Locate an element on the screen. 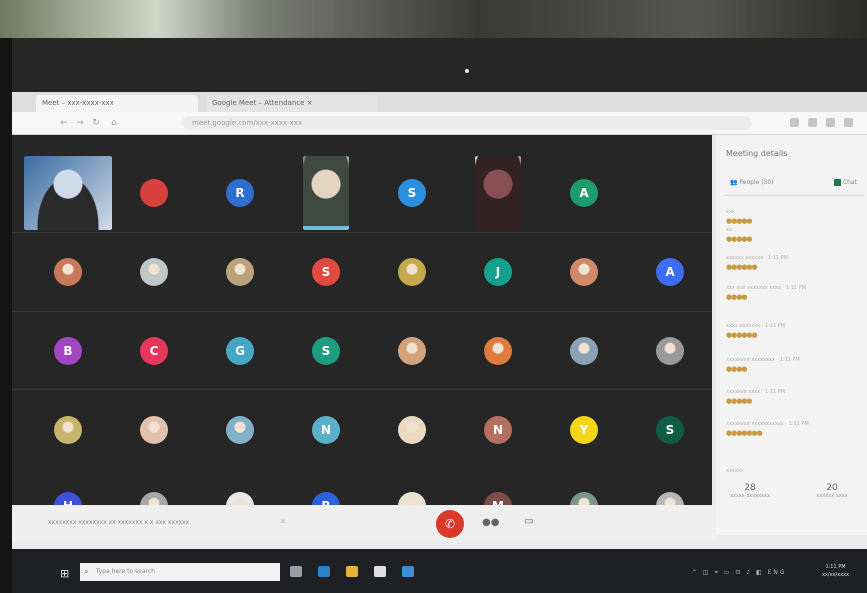  back-icon: ← is located at coordinates (64, 123).